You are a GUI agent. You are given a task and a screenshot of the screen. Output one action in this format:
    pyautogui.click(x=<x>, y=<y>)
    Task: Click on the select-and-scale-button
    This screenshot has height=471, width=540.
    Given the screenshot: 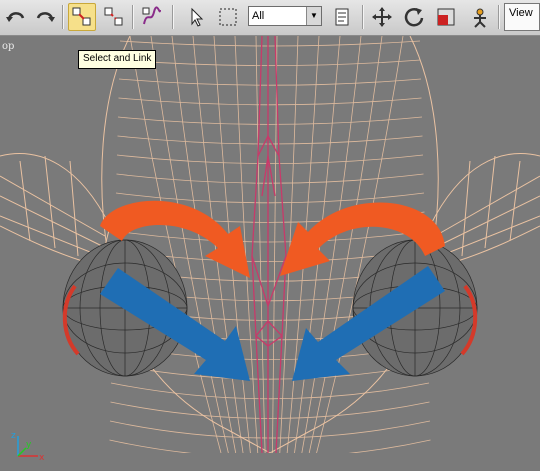 What is the action you would take?
    pyautogui.click(x=446, y=17)
    